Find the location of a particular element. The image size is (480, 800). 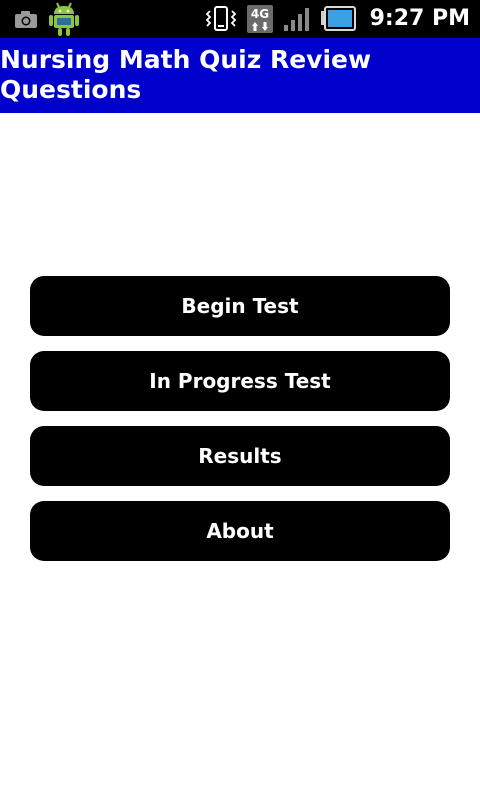

begin-test-button: Begin Test is located at coordinates (240, 306).